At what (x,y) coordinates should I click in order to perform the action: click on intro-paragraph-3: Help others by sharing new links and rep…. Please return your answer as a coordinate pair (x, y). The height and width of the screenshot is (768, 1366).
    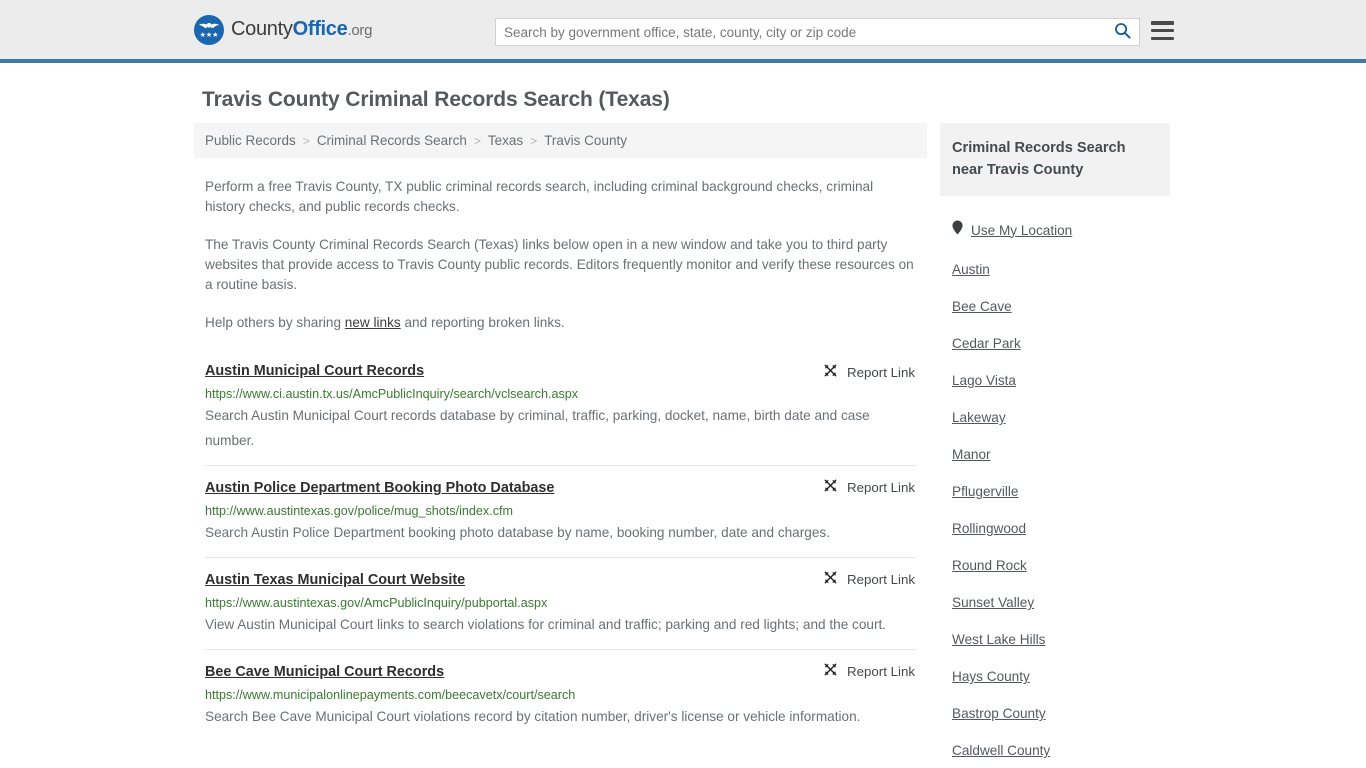
    Looking at the image, I should click on (560, 323).